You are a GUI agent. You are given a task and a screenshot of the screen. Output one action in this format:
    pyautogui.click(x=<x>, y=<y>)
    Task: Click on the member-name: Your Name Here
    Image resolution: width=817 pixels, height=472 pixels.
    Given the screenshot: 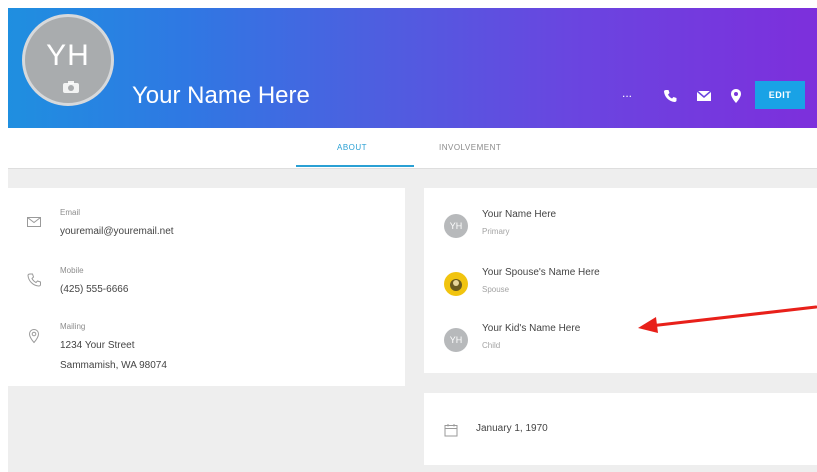 What is the action you would take?
    pyautogui.click(x=519, y=214)
    